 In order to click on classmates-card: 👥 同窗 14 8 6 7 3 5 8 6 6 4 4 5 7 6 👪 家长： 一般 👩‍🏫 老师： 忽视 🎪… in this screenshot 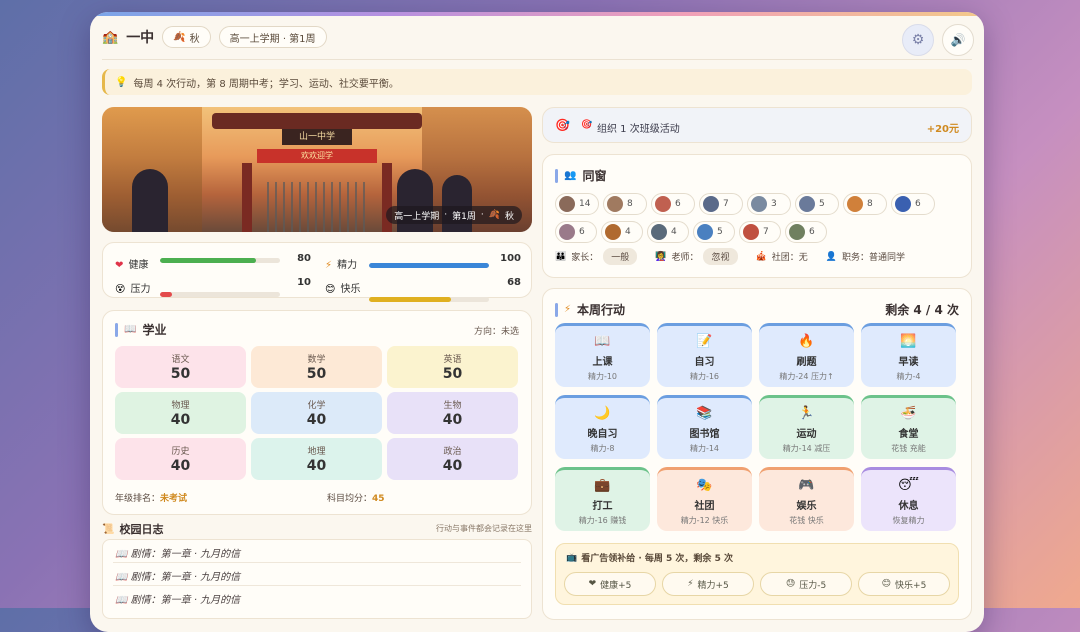, I will do `click(757, 216)`.